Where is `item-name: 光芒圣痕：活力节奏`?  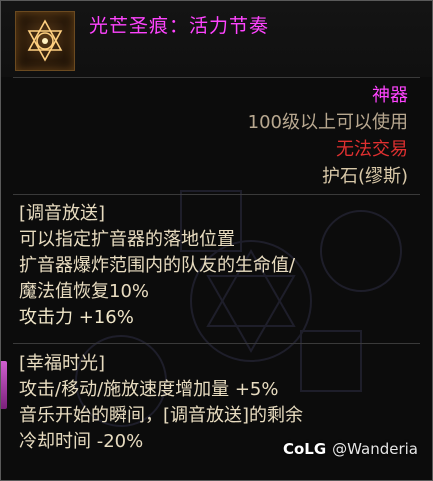
item-name: 光芒圣痕：活力节奏 is located at coordinates (179, 26).